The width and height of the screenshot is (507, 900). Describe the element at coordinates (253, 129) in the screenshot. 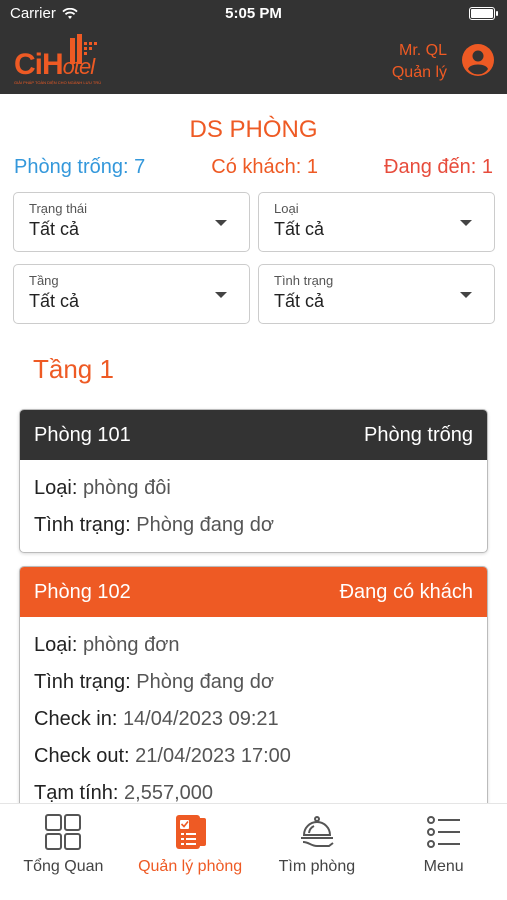

I see `page-title: DS PHÒNG` at that location.